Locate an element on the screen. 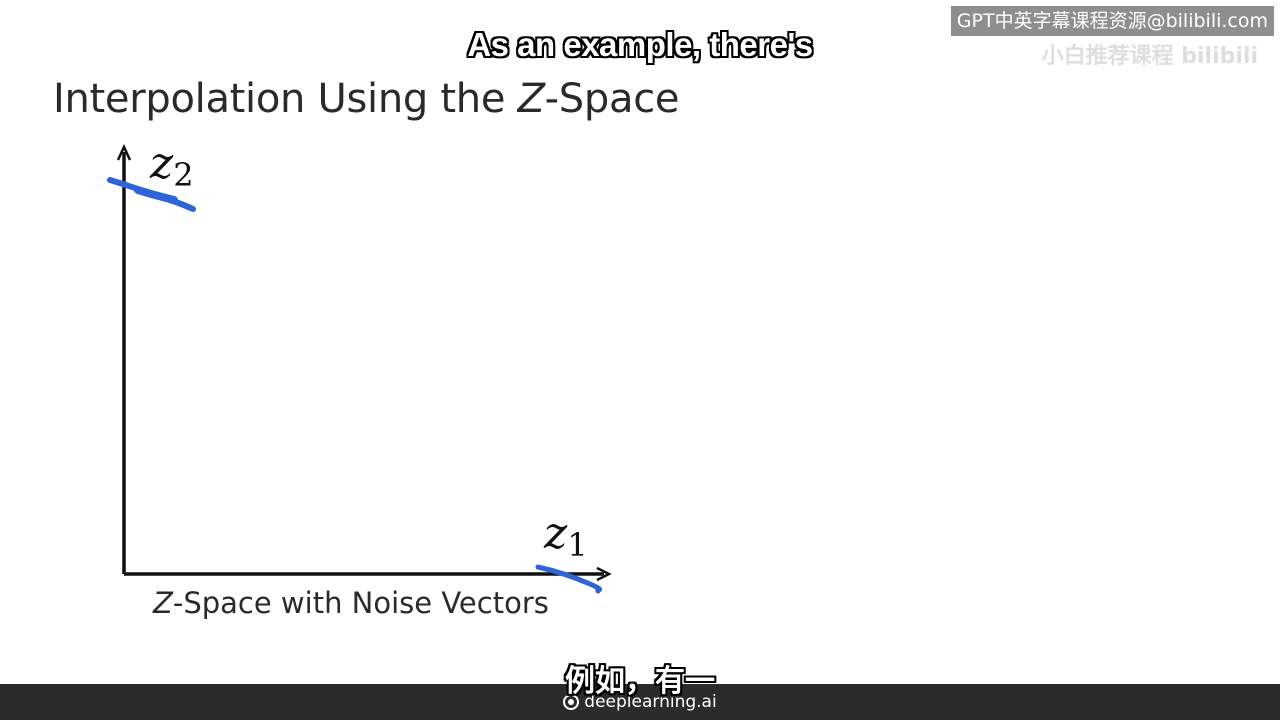 The height and width of the screenshot is (720, 1280). axis-caption-rest: -Space with Noise Vectors is located at coordinates (360, 603).